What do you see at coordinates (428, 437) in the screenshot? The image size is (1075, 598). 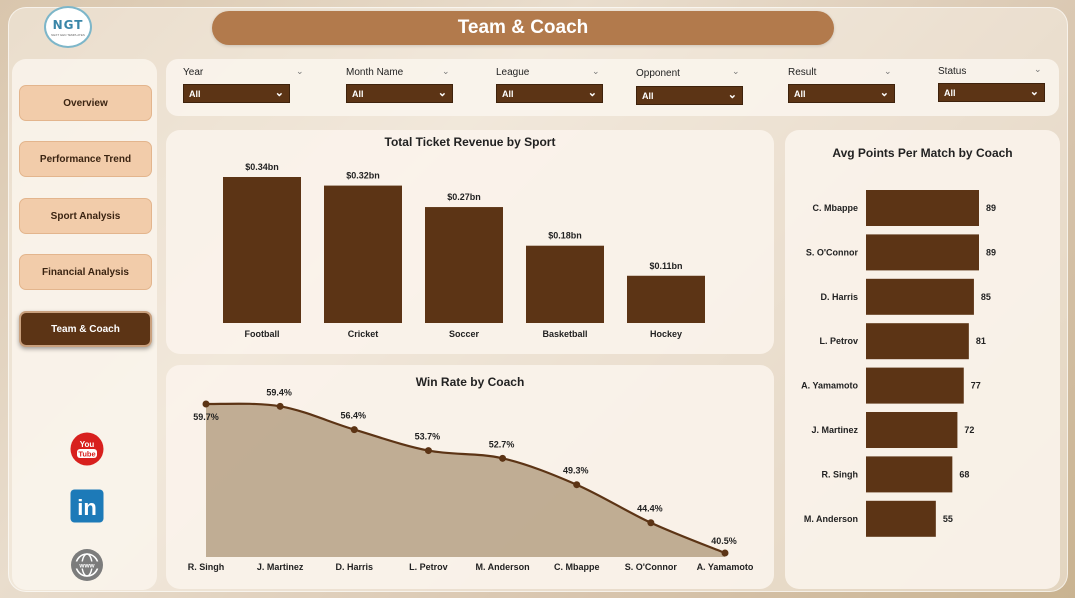 I see `data-label-l-petrov: 53.7%` at bounding box center [428, 437].